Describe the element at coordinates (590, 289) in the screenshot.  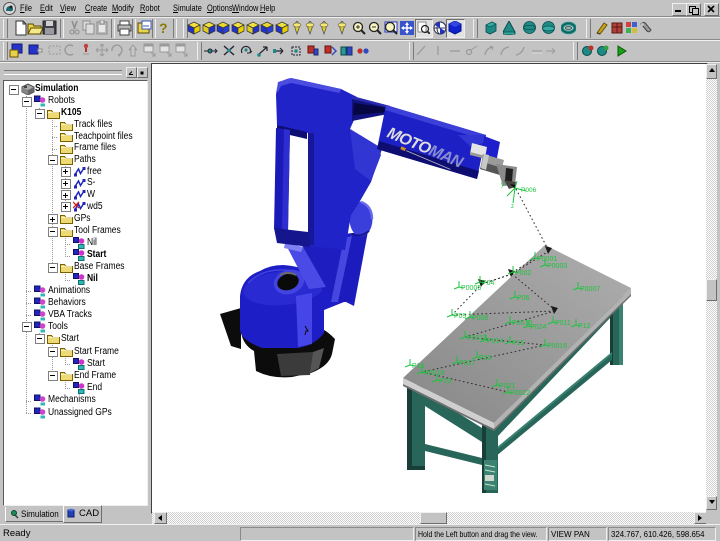
I see `svg-text: P0007` at that location.